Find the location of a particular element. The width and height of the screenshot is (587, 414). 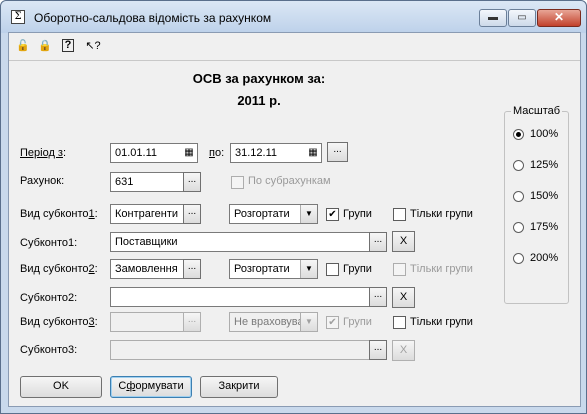

subconto3-only-groups-label: Тільки групи is located at coordinates (441, 322).